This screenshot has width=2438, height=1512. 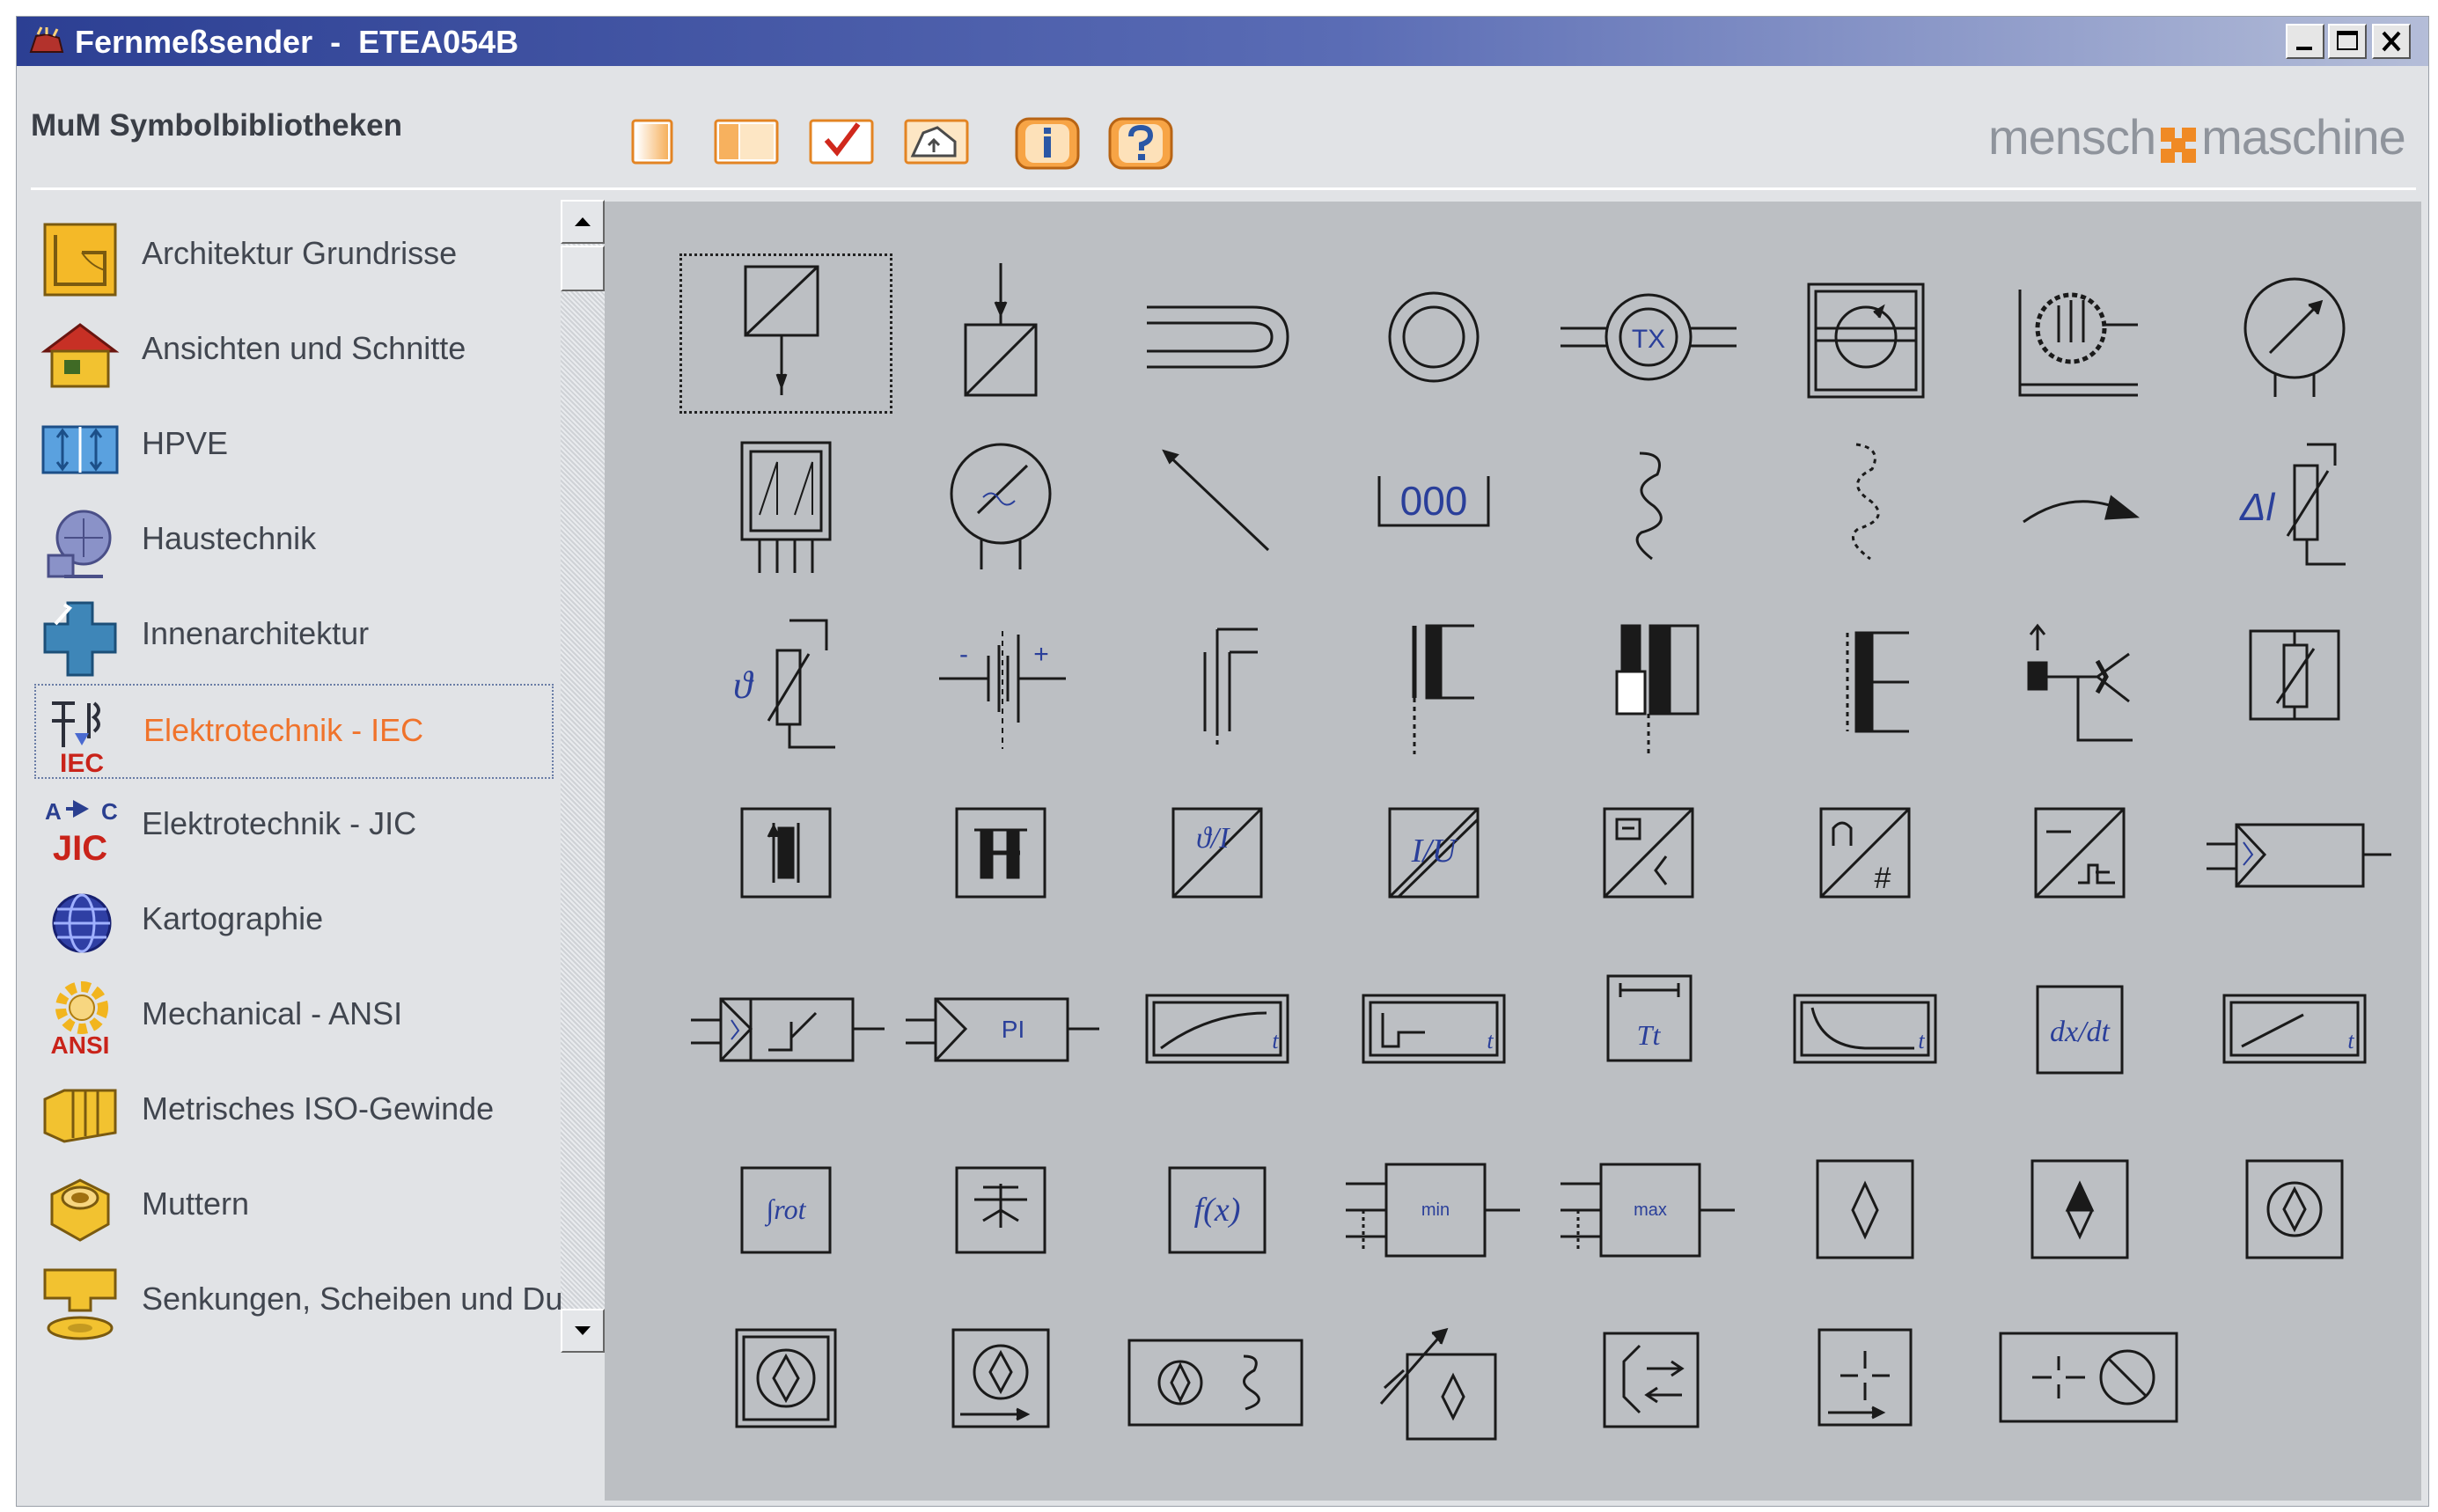 I want to click on nut-icon, so click(x=80, y=1210).